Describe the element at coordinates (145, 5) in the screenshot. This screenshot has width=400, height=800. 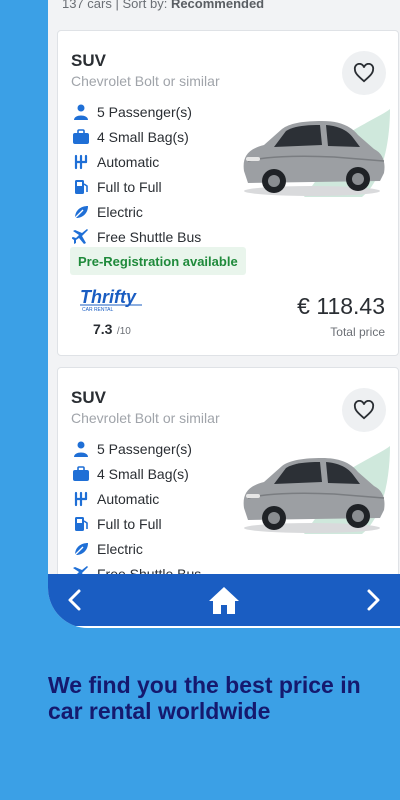
I see `sort-label: Sort by:` at that location.